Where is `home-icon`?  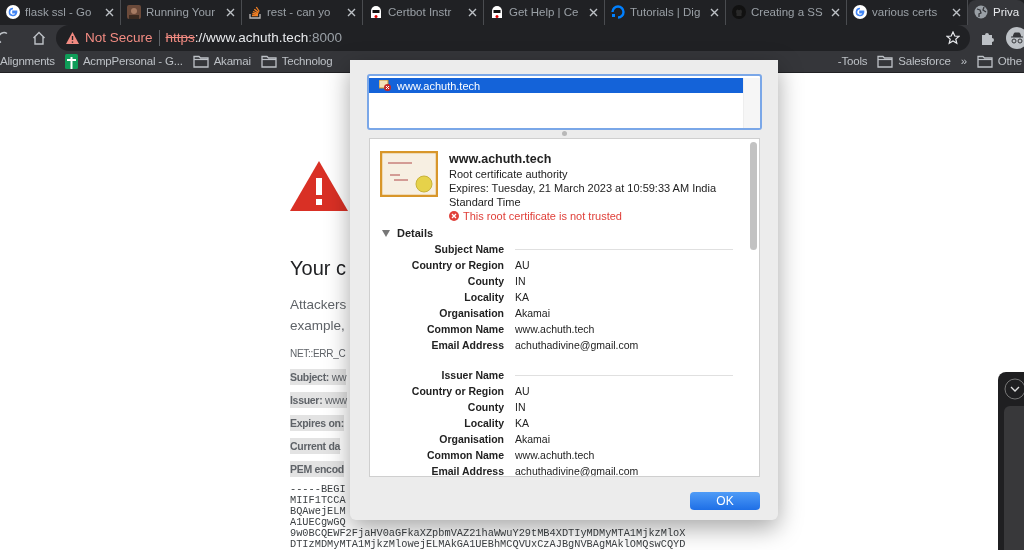
home-icon is located at coordinates (39, 37).